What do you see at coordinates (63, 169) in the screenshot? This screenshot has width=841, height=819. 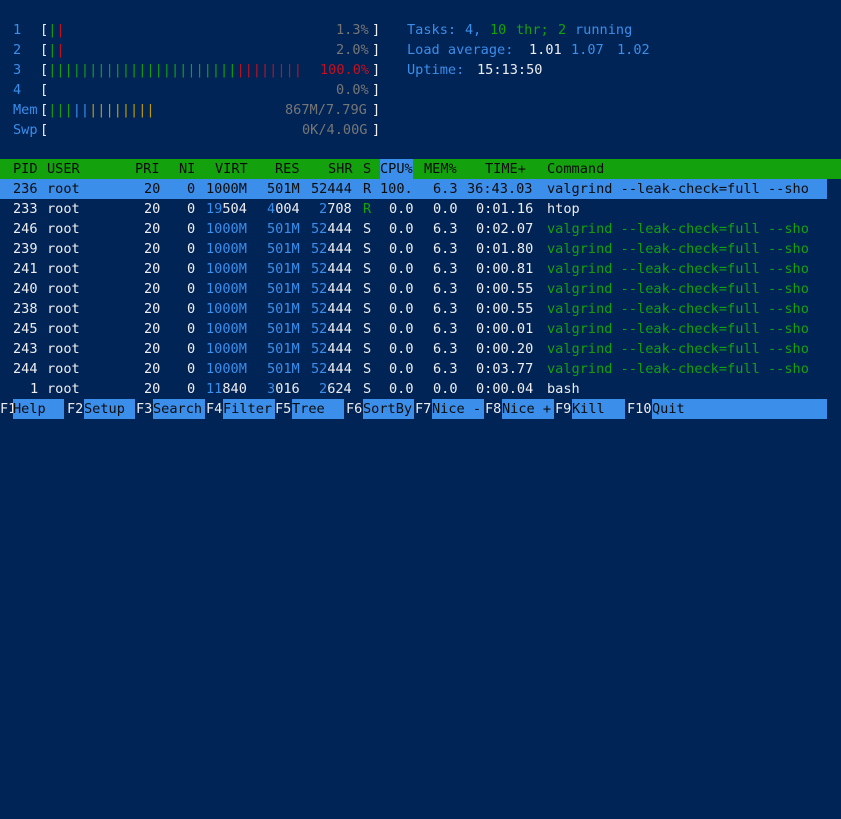 I see `column-user: USER` at bounding box center [63, 169].